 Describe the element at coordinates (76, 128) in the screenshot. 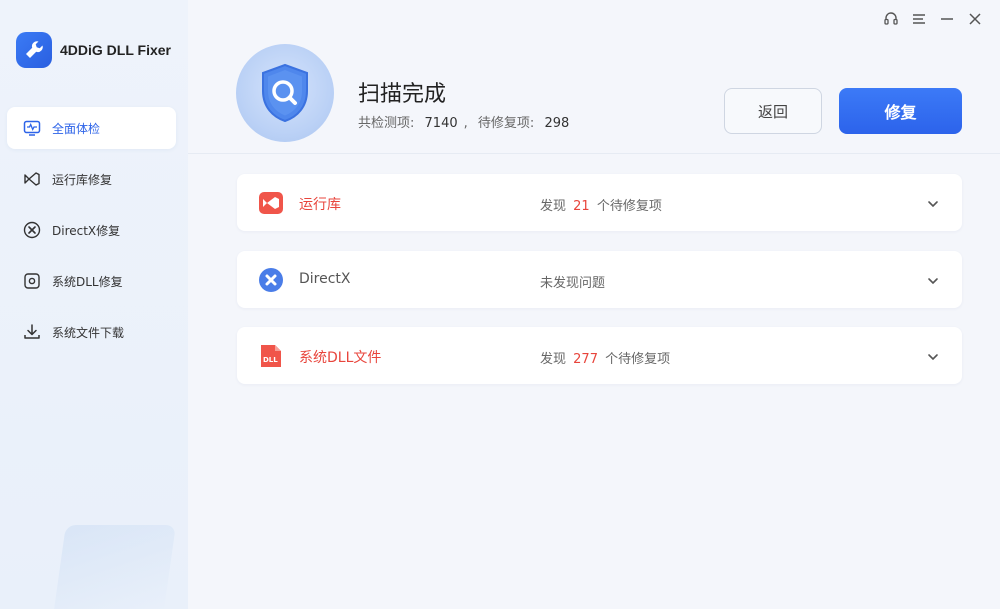

I see `sidebar-item-label: 全面体检` at that location.